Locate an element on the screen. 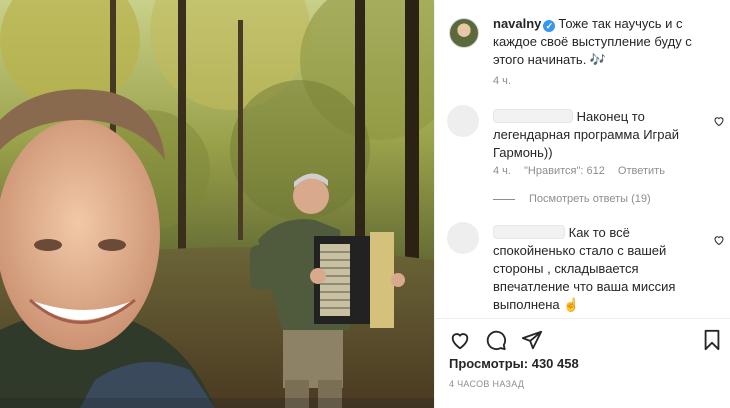  bookmark-icon is located at coordinates (712, 340).